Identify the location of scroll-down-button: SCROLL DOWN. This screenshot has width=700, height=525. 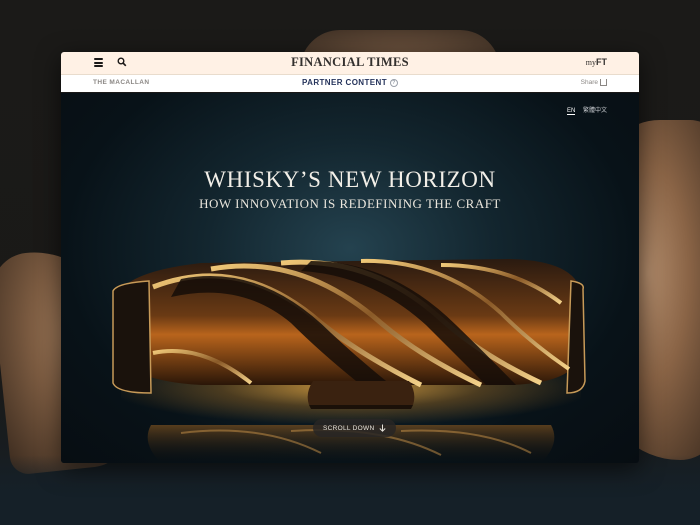
(355, 428).